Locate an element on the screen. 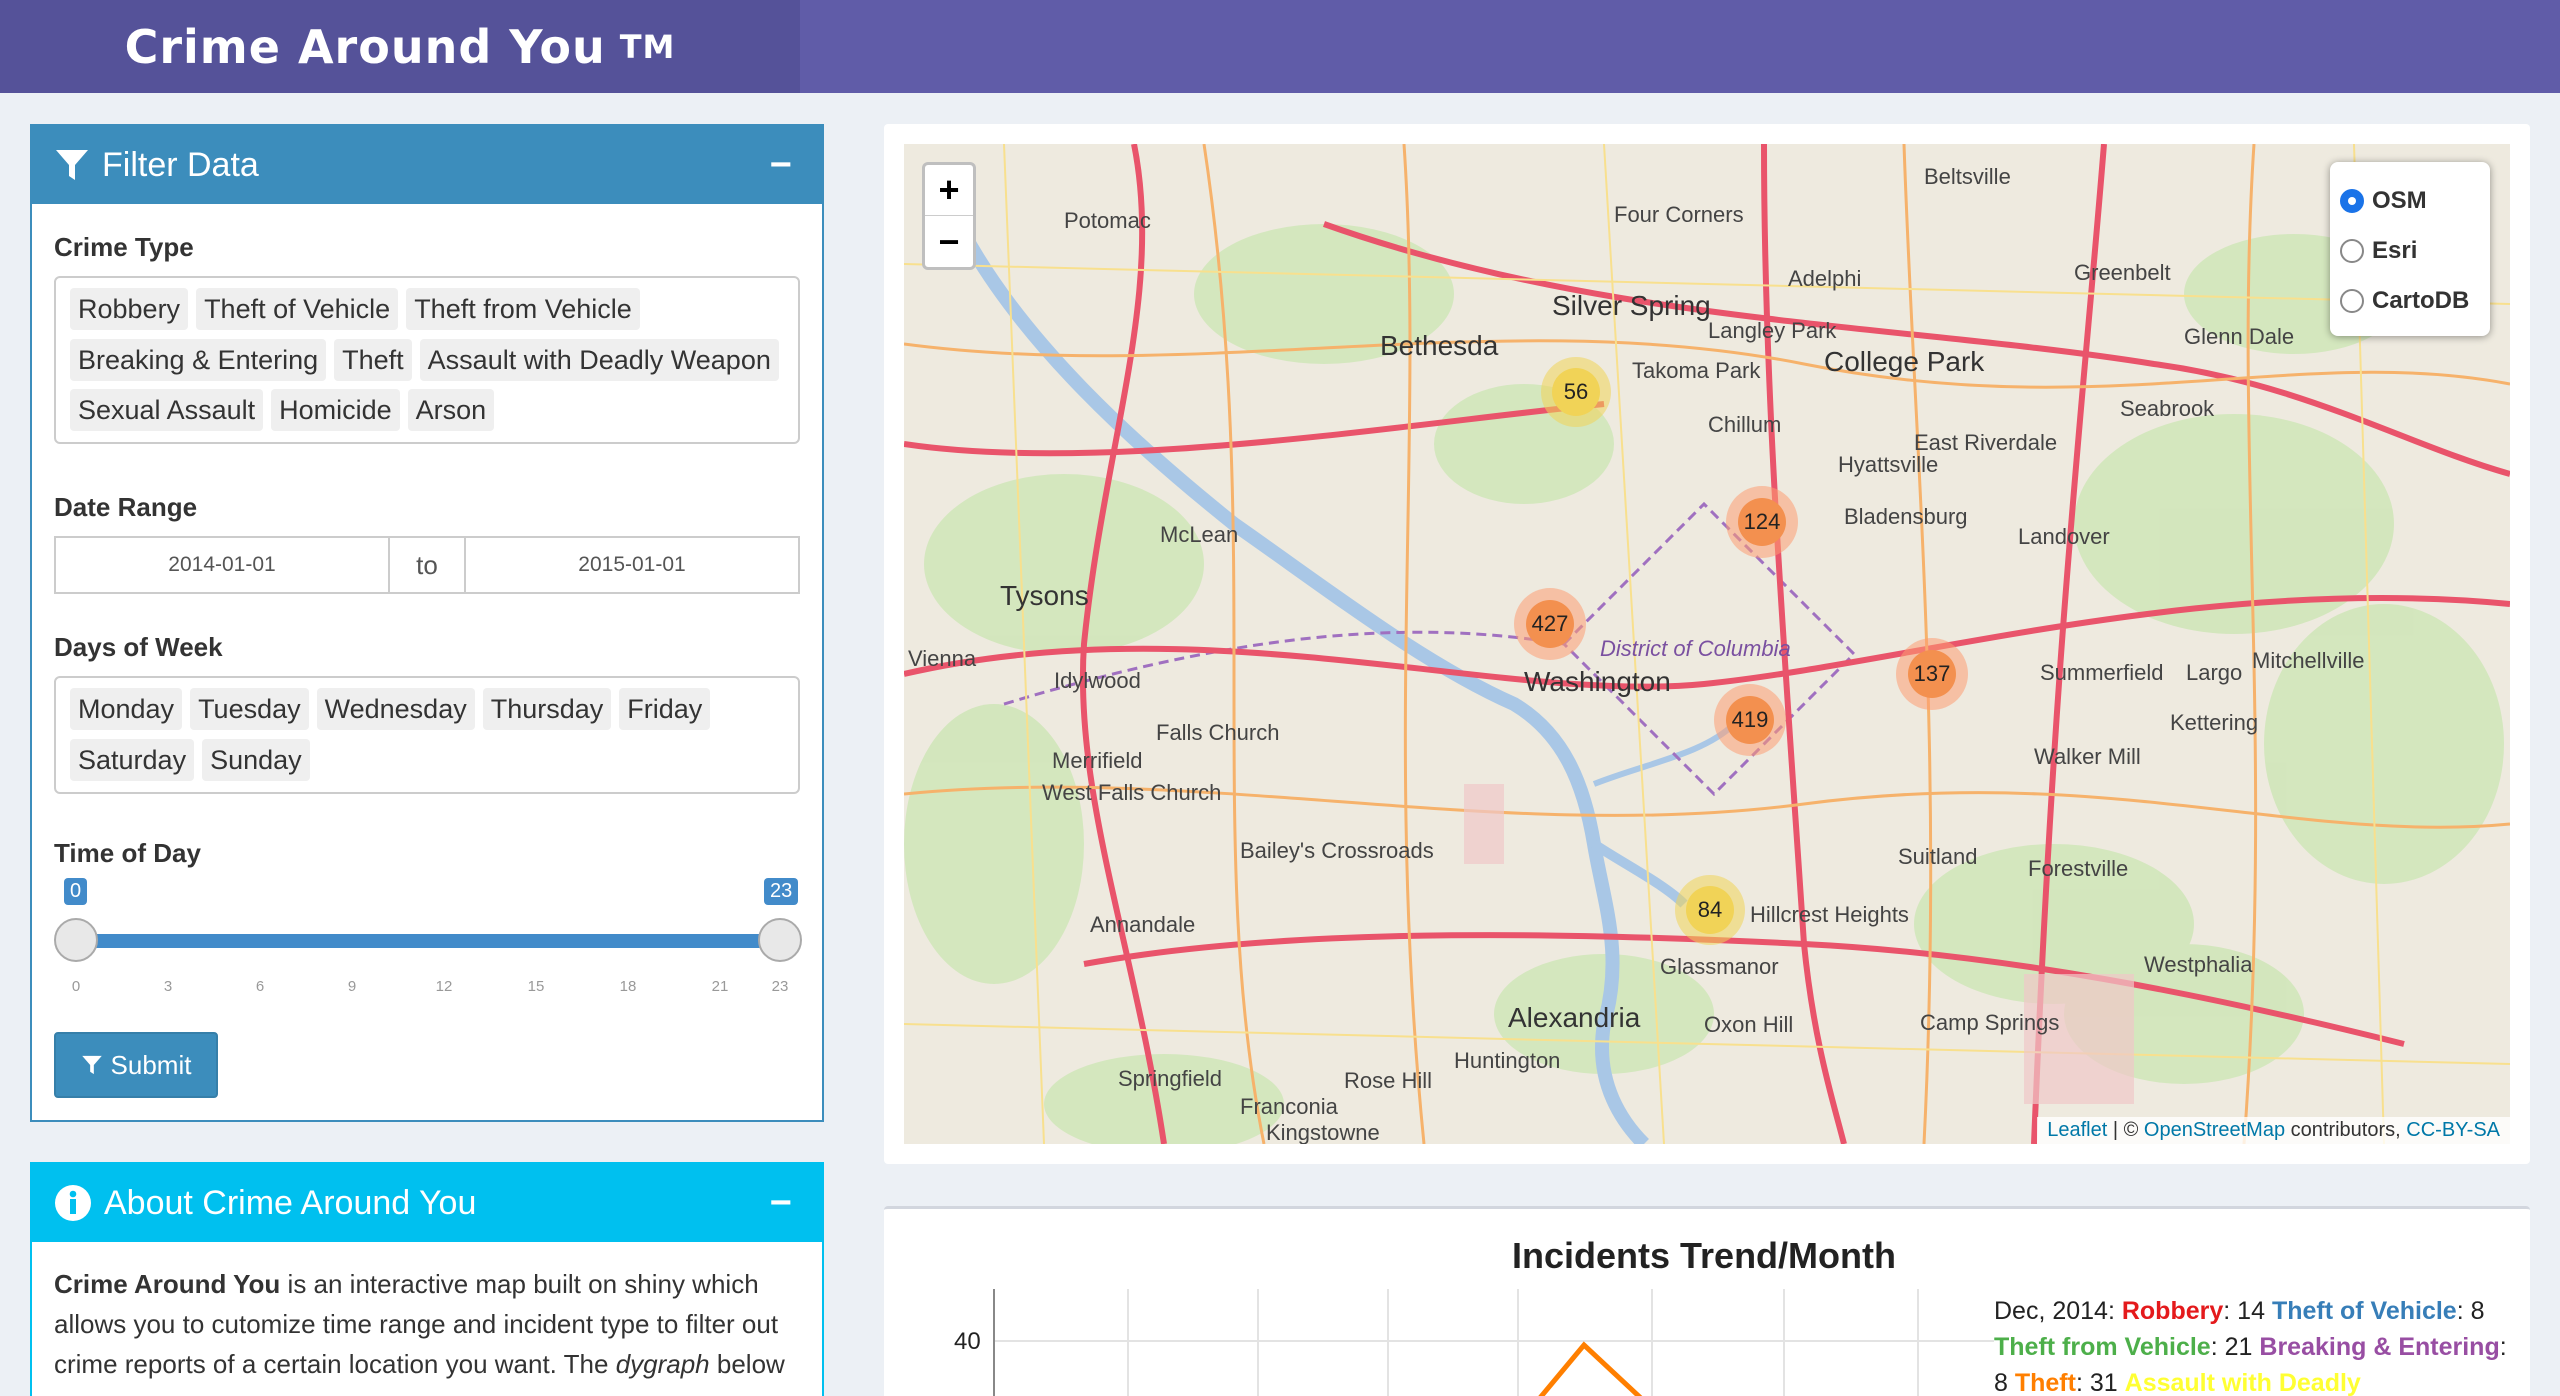  day-tag: Friday is located at coordinates (665, 709).